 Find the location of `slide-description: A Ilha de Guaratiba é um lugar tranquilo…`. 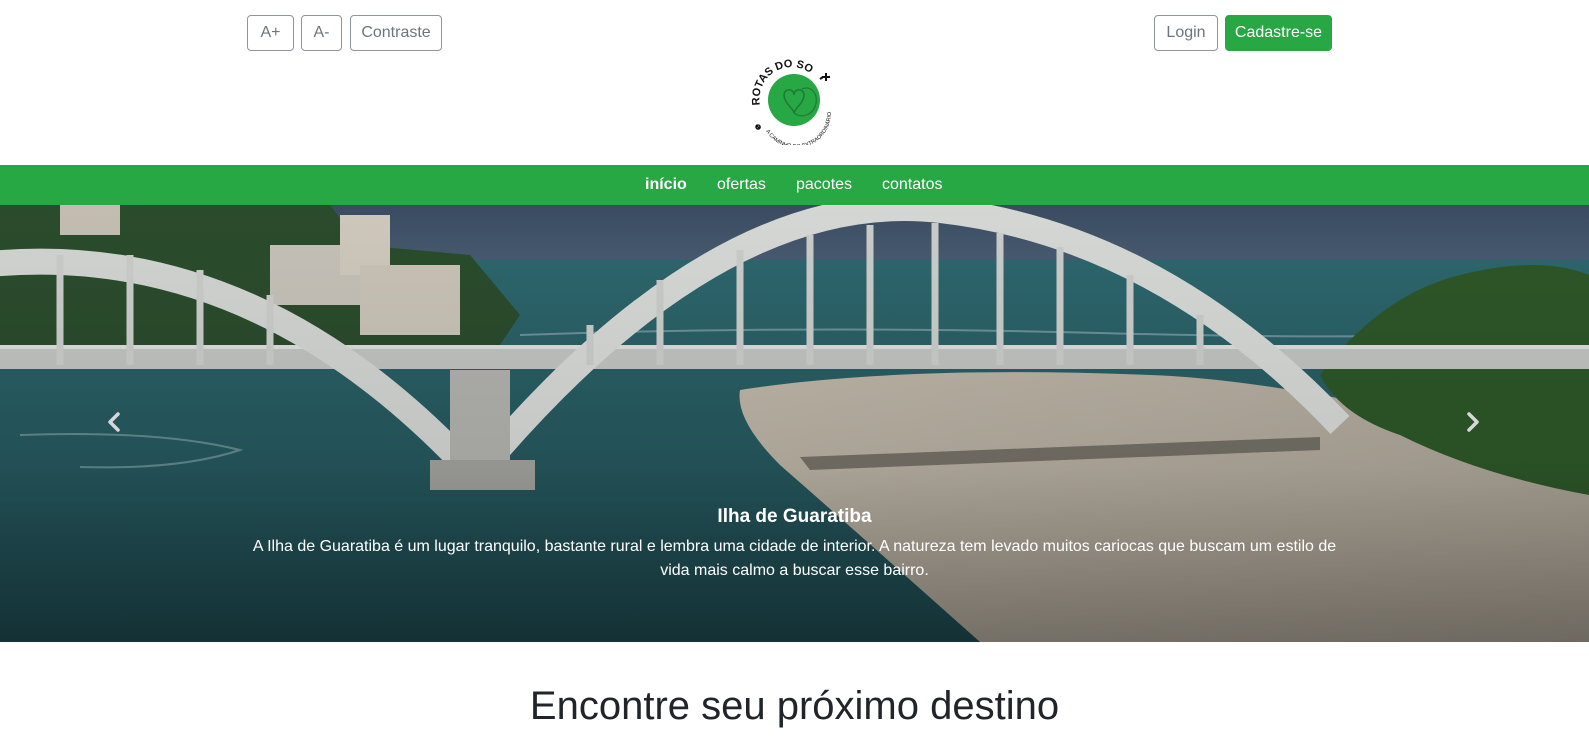

slide-description: A Ilha de Guaratiba é um lugar tranquilo… is located at coordinates (794, 558).